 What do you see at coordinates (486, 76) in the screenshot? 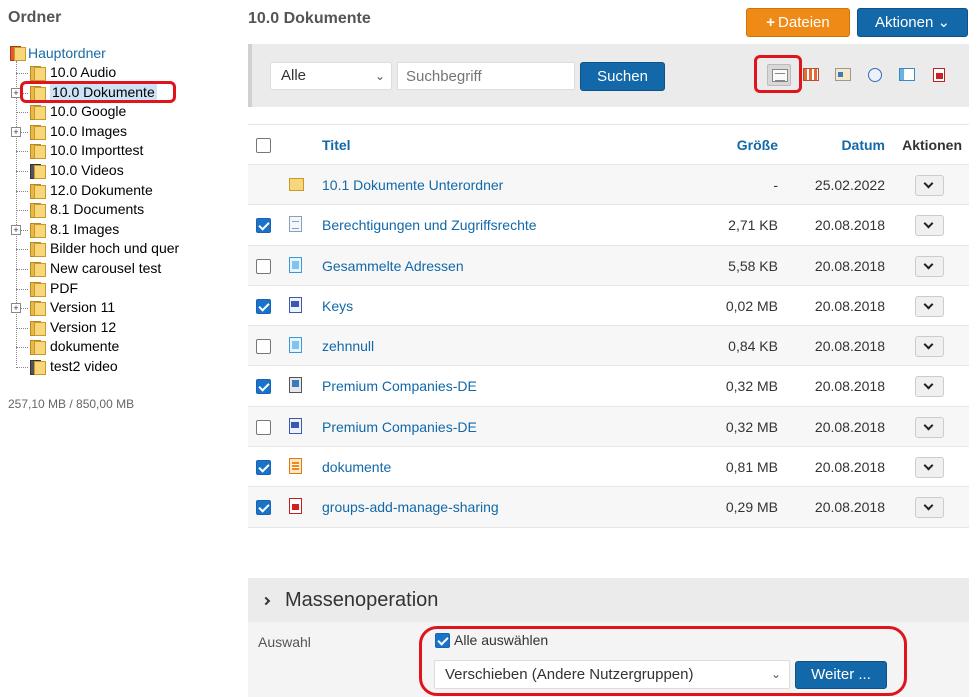
I see `search-input` at bounding box center [486, 76].